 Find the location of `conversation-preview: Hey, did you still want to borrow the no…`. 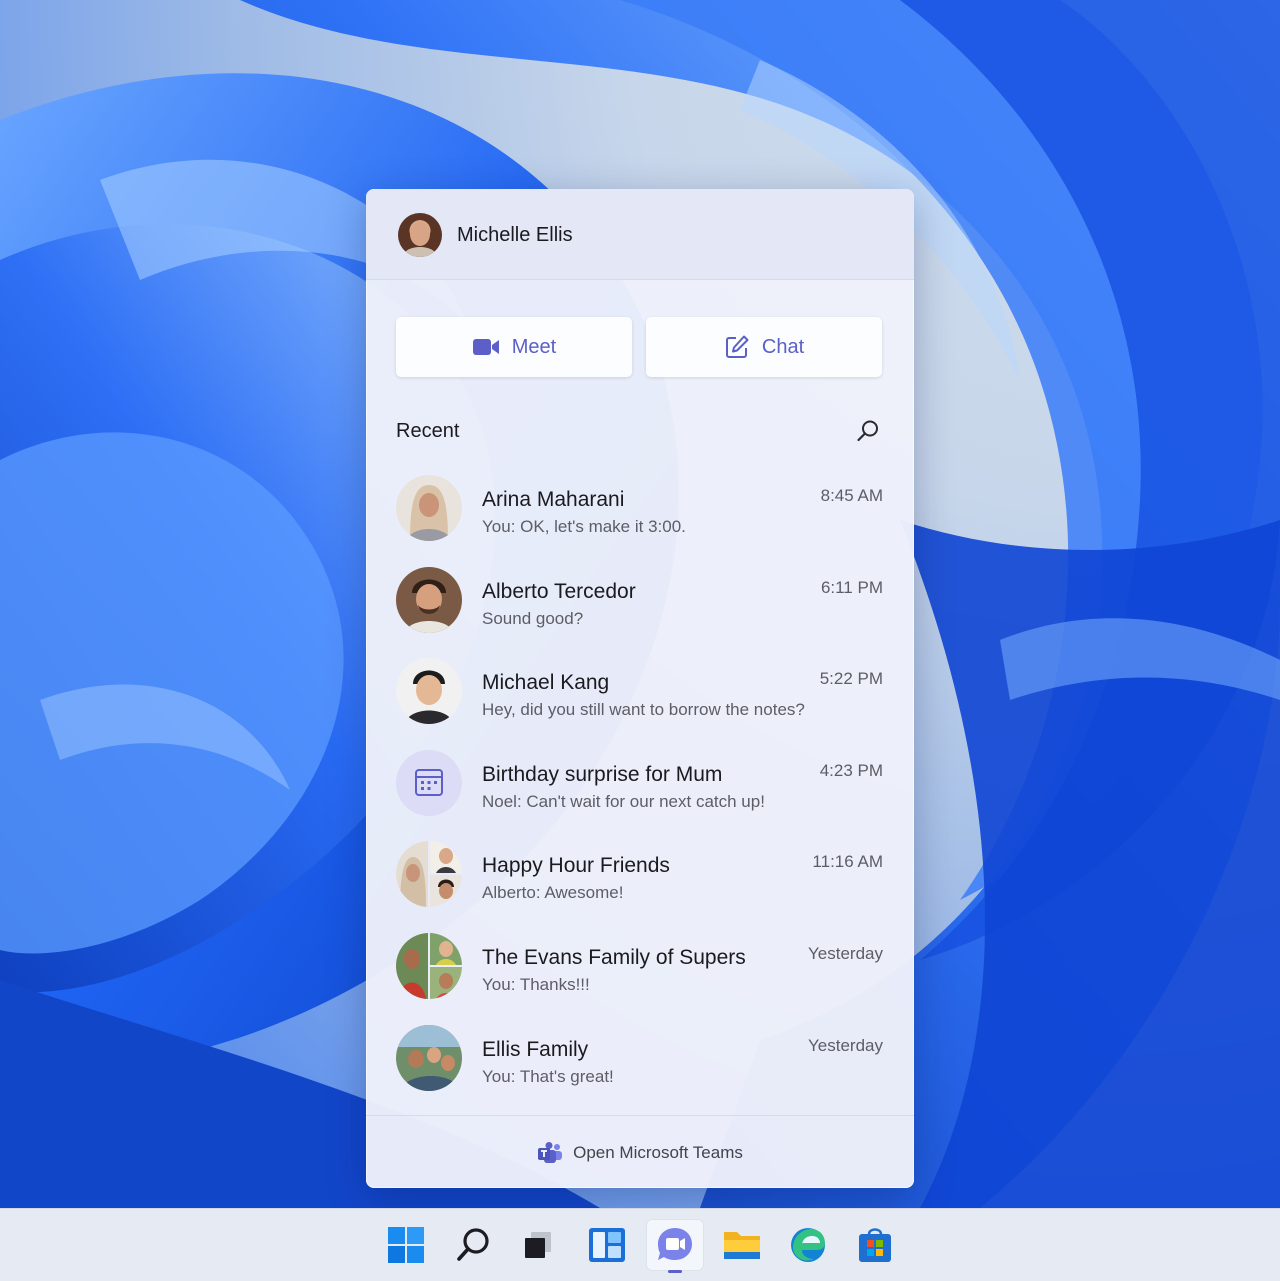

conversation-preview: Hey, did you still want to borrow the no… is located at coordinates (643, 710).